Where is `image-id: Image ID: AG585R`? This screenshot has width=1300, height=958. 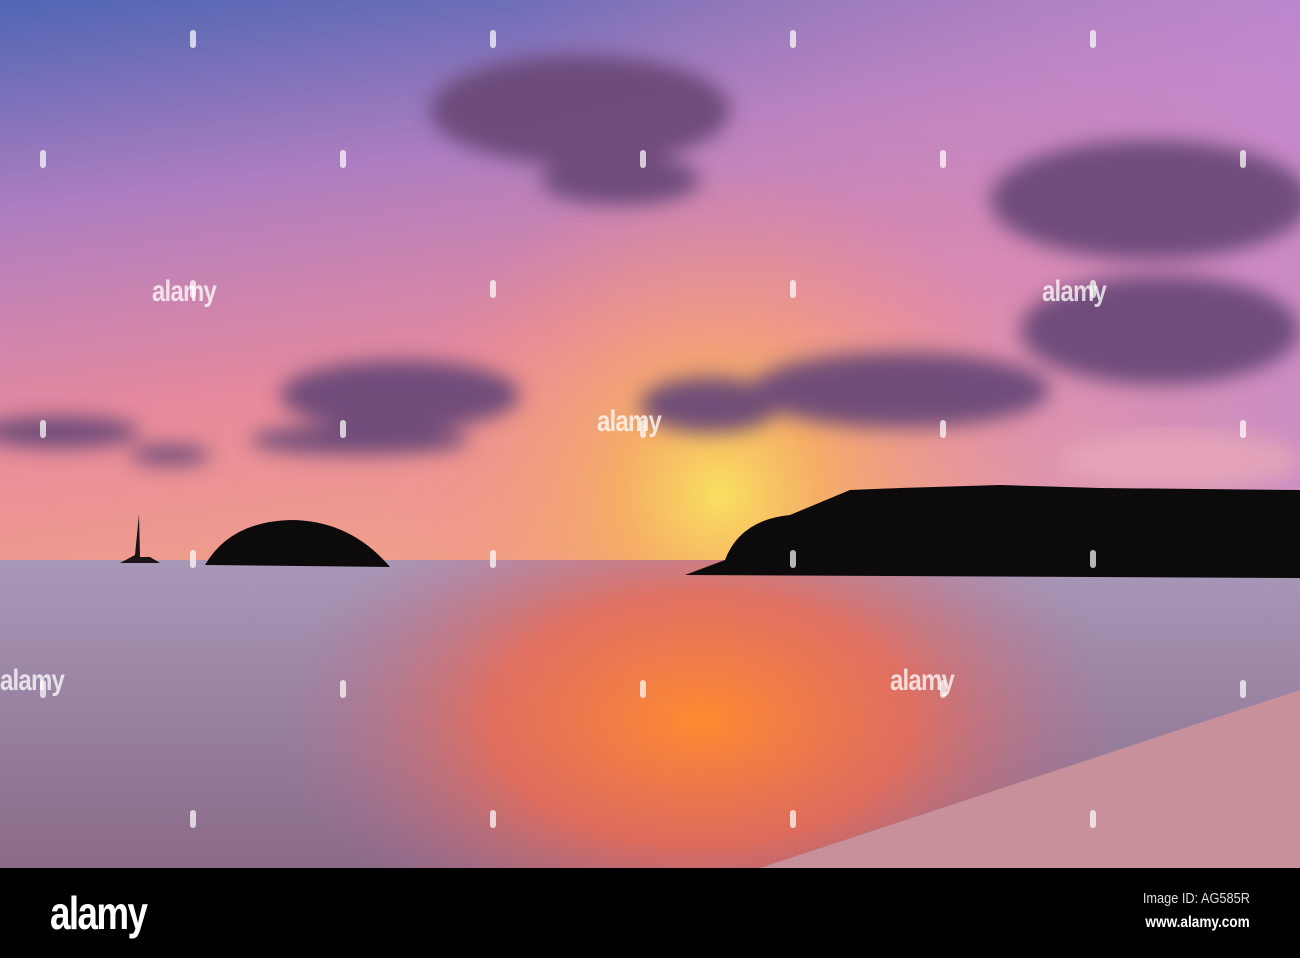
image-id: Image ID: AG585R is located at coordinates (1196, 898).